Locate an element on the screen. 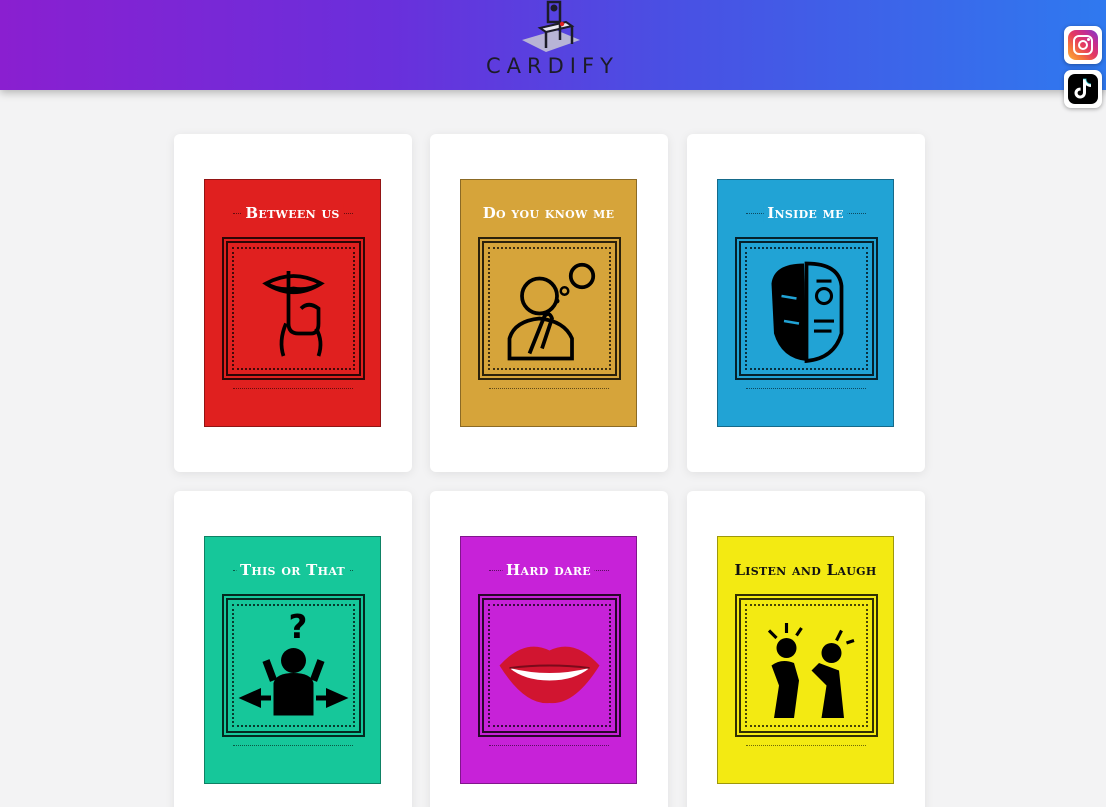 This screenshot has width=1106, height=807. card-title: Do you know me is located at coordinates (548, 213).